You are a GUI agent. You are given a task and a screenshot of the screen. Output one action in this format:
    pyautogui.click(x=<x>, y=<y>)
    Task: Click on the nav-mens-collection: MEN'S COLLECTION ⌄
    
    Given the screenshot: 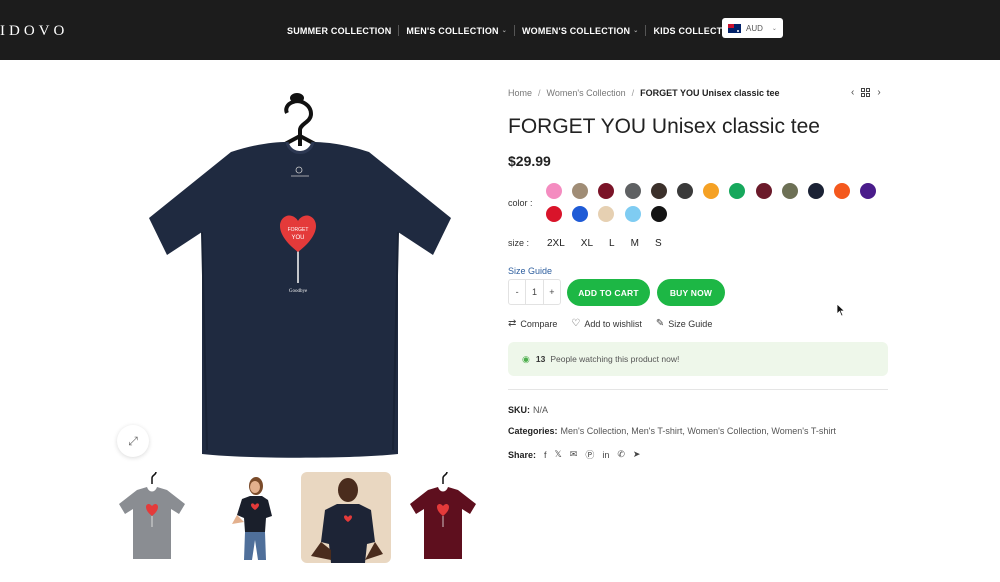 What is the action you would take?
    pyautogui.click(x=456, y=31)
    